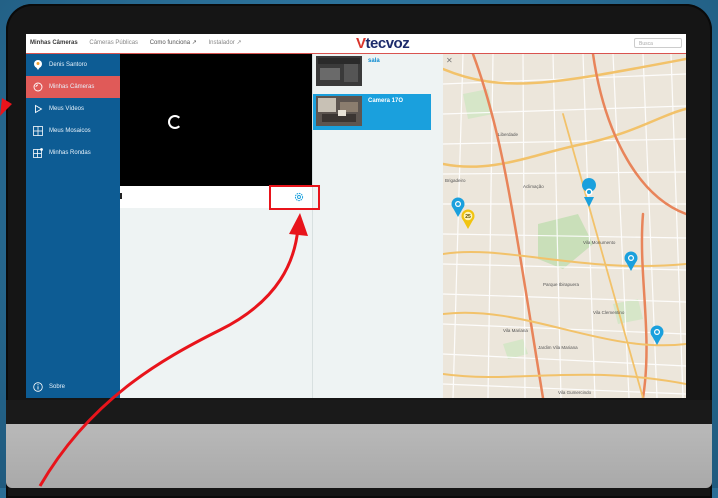 This screenshot has width=718, height=498. I want to click on highlight-box, so click(294, 197).